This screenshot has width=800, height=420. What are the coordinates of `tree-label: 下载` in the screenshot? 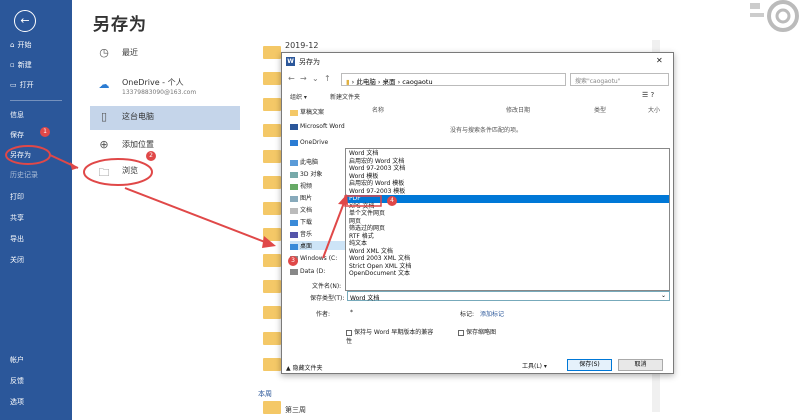 It's located at (306, 222).